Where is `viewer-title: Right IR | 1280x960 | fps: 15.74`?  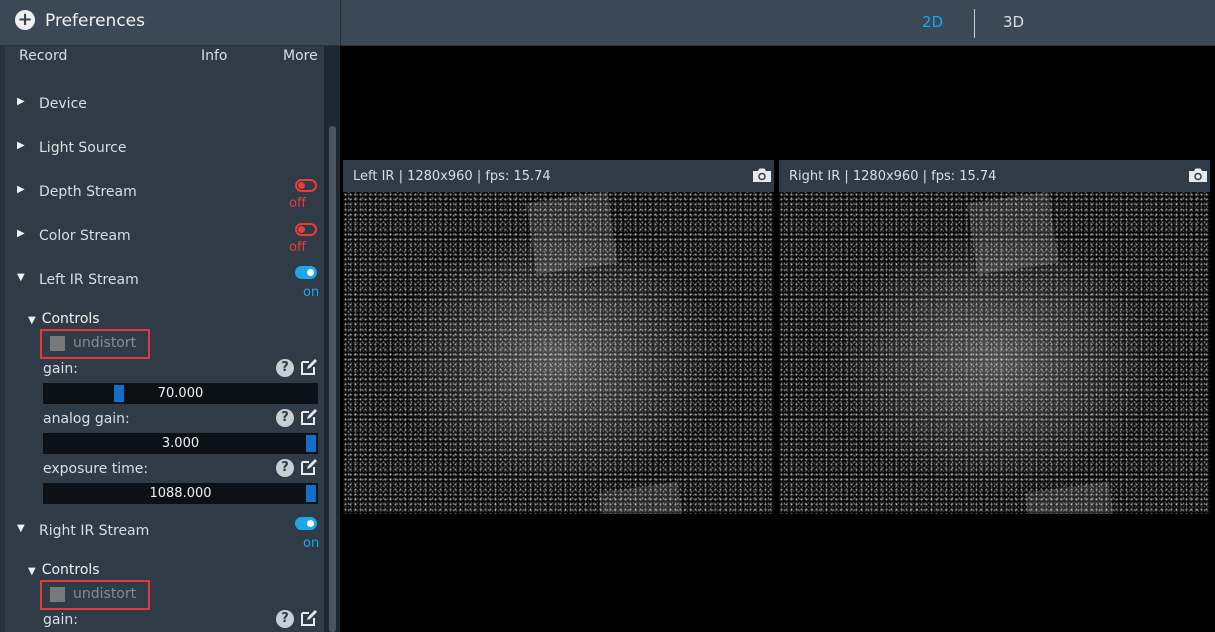 viewer-title: Right IR | 1280x960 | fps: 15.74 is located at coordinates (893, 176).